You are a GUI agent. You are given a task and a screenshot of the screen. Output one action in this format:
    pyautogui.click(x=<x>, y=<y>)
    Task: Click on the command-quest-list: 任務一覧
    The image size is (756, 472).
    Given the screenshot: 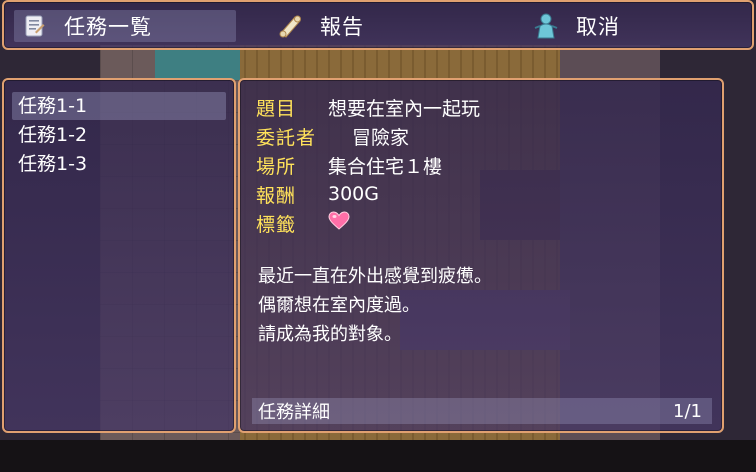 What is the action you would take?
    pyautogui.click(x=125, y=26)
    